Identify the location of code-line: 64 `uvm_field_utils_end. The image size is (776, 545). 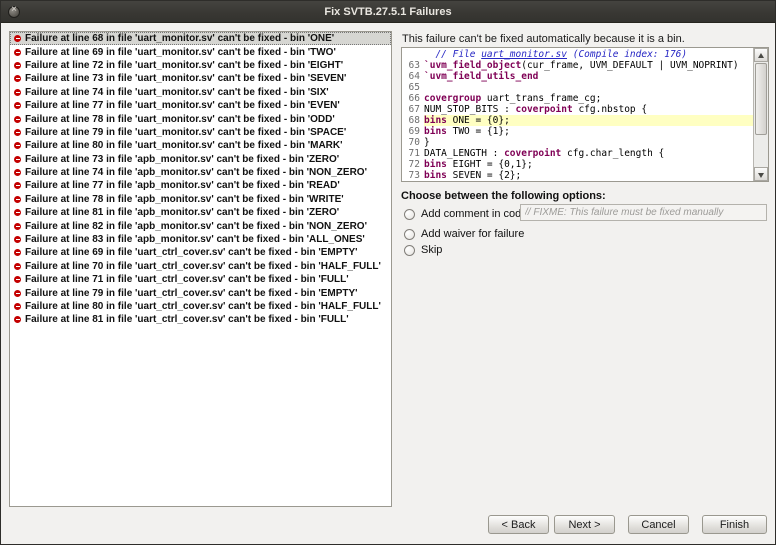
(577, 76).